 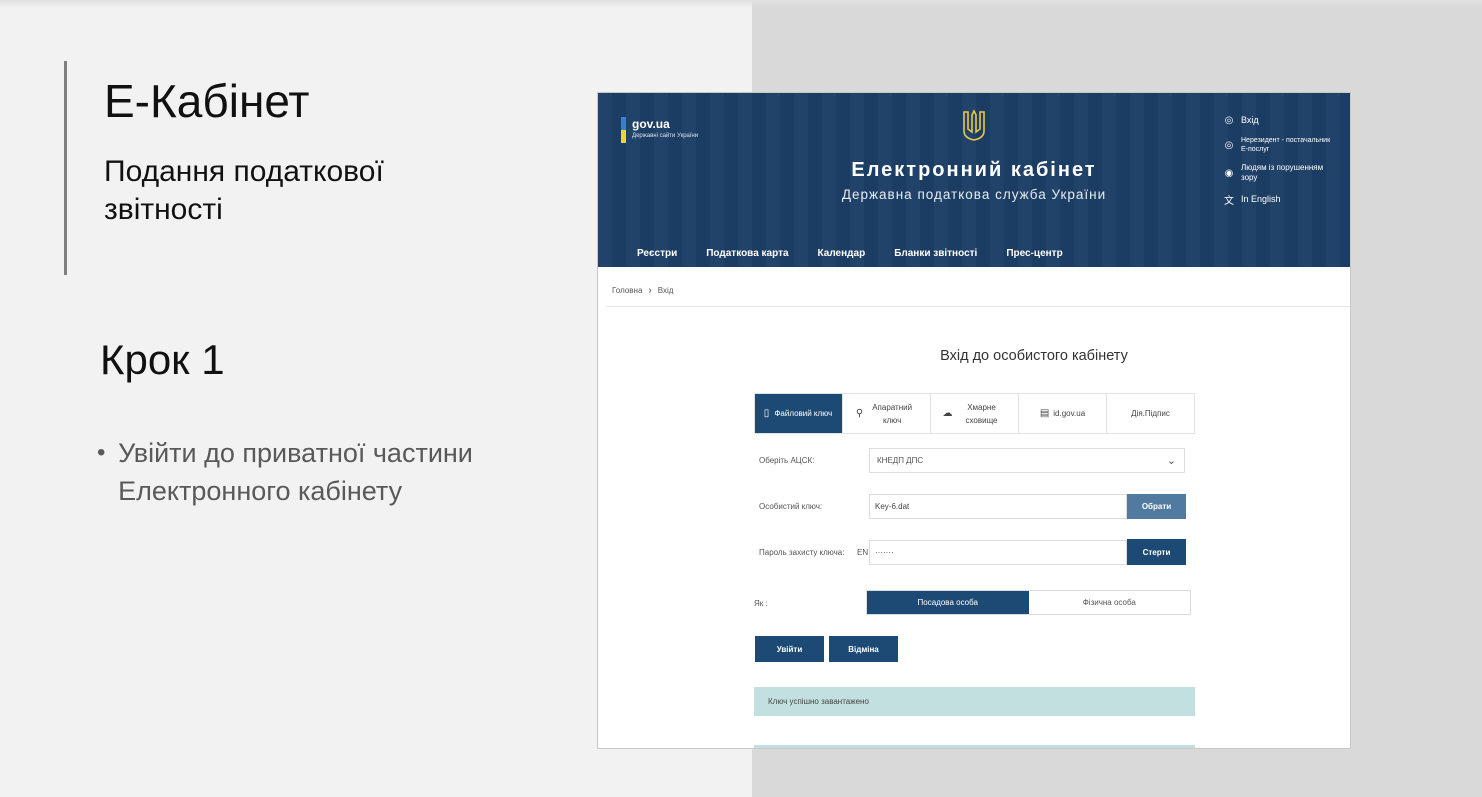 What do you see at coordinates (1229, 120) in the screenshot?
I see `login-icon: ◎` at bounding box center [1229, 120].